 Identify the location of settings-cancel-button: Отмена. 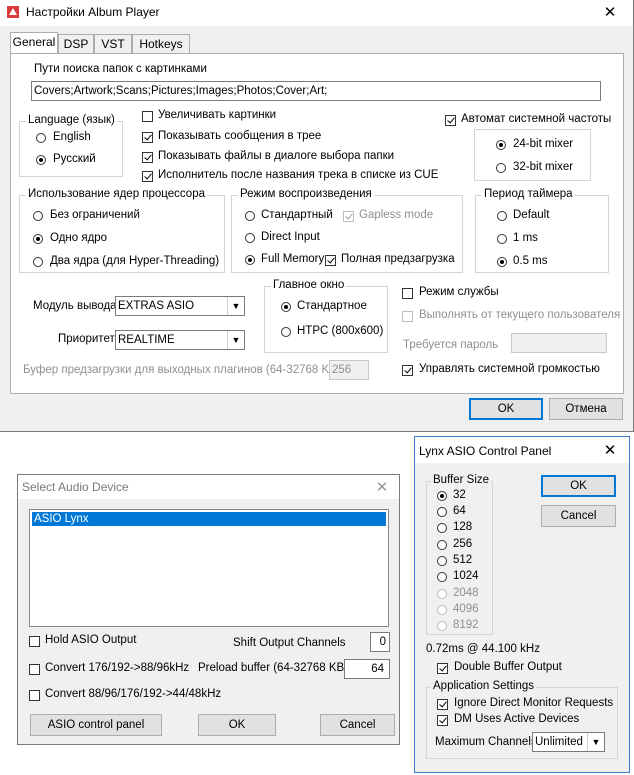
(586, 409).